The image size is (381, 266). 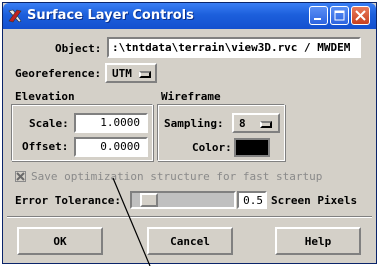 I want to click on checkbox-checked-icon, so click(x=20, y=176).